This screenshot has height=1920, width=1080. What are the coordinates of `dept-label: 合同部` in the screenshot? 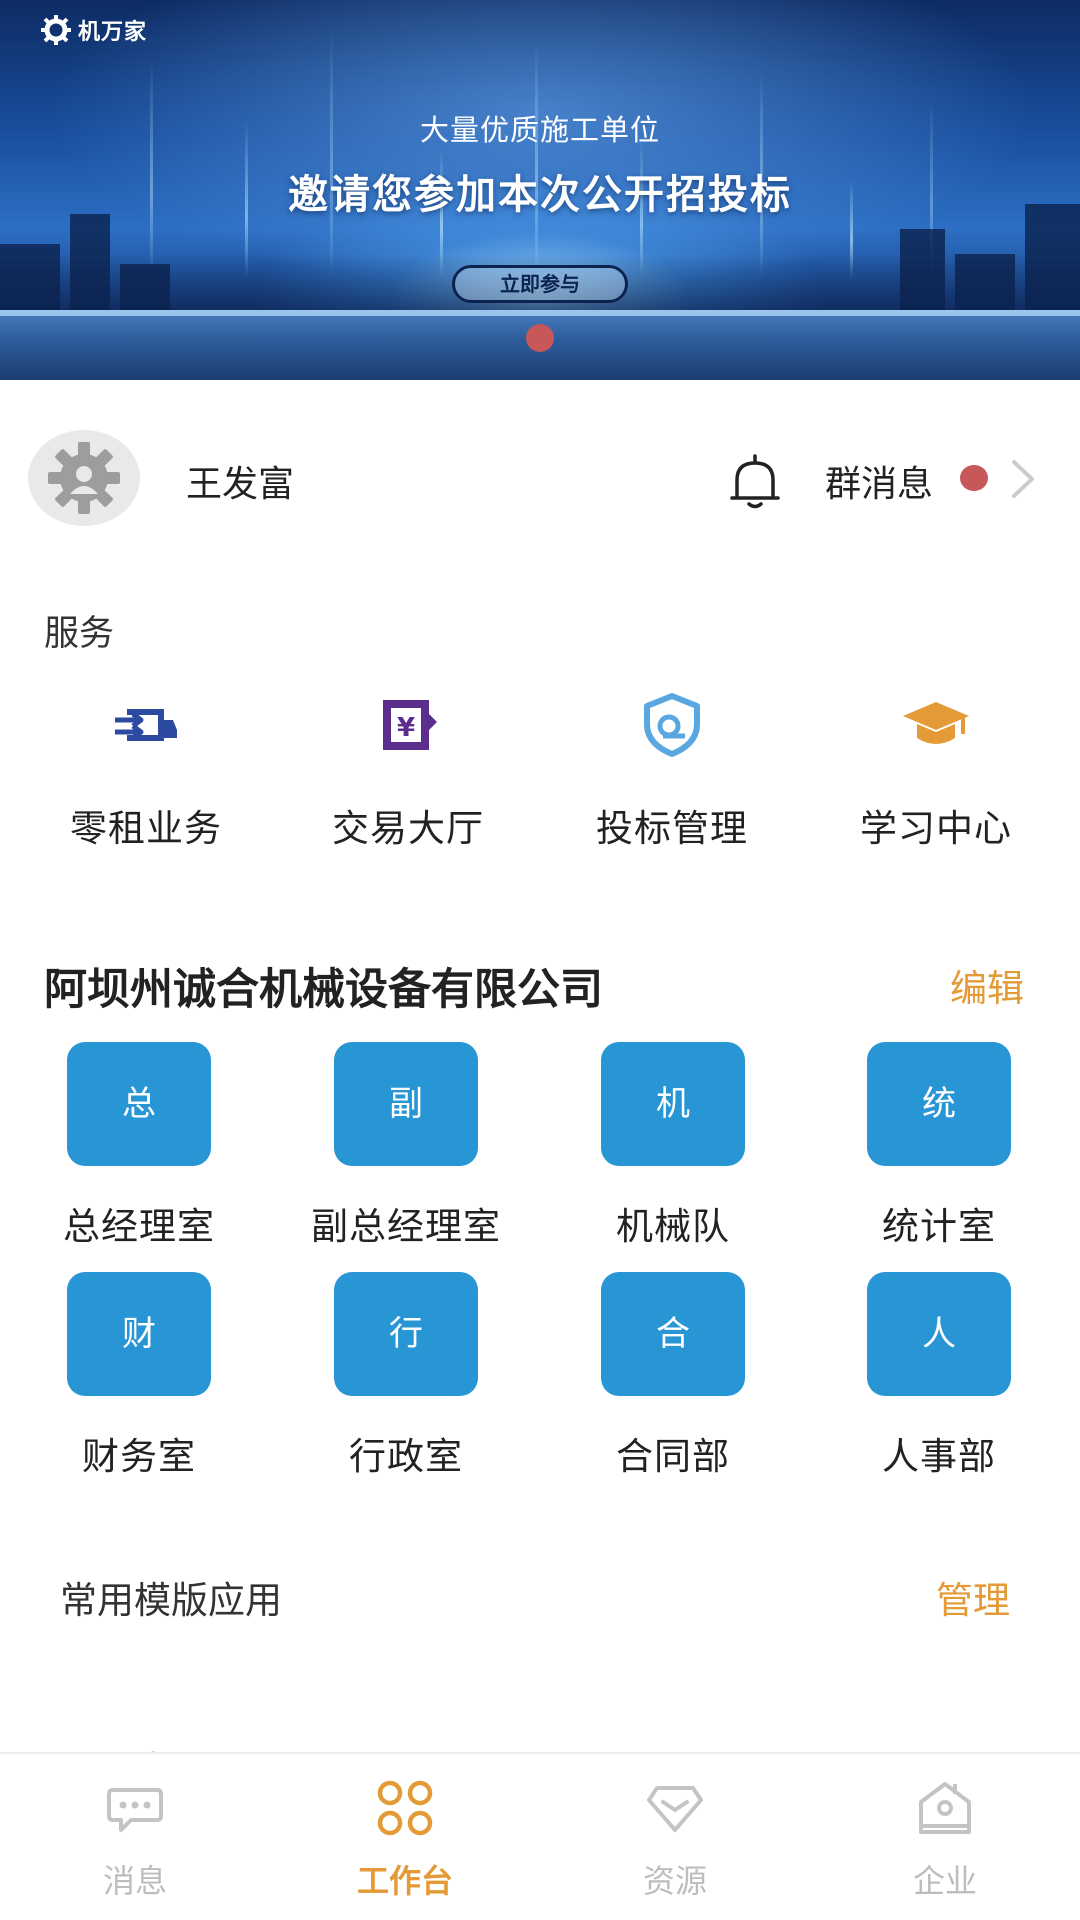 It's located at (673, 1456).